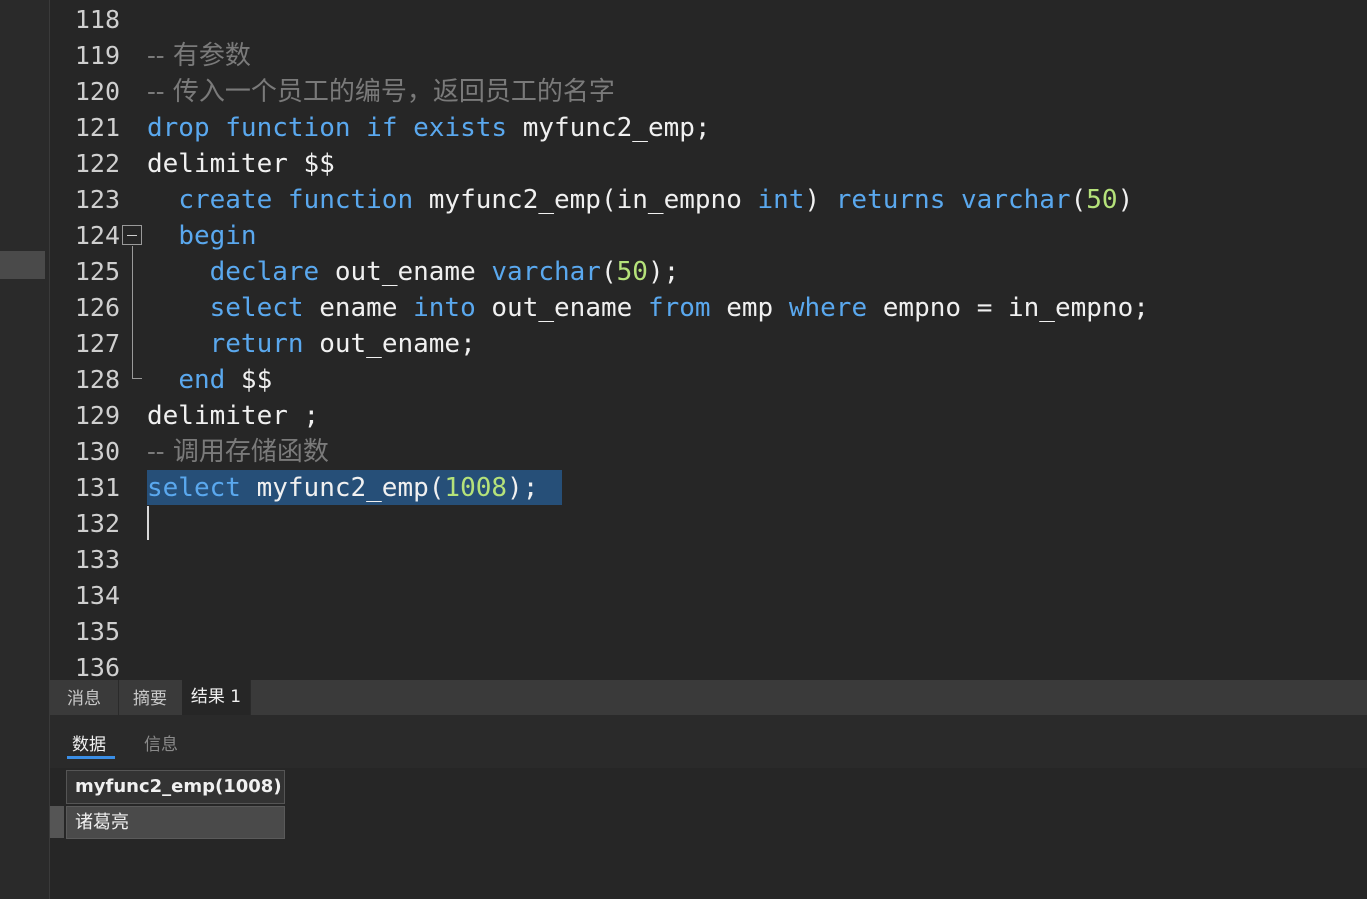  Describe the element at coordinates (97, 91) in the screenshot. I see `line-number: 120` at that location.